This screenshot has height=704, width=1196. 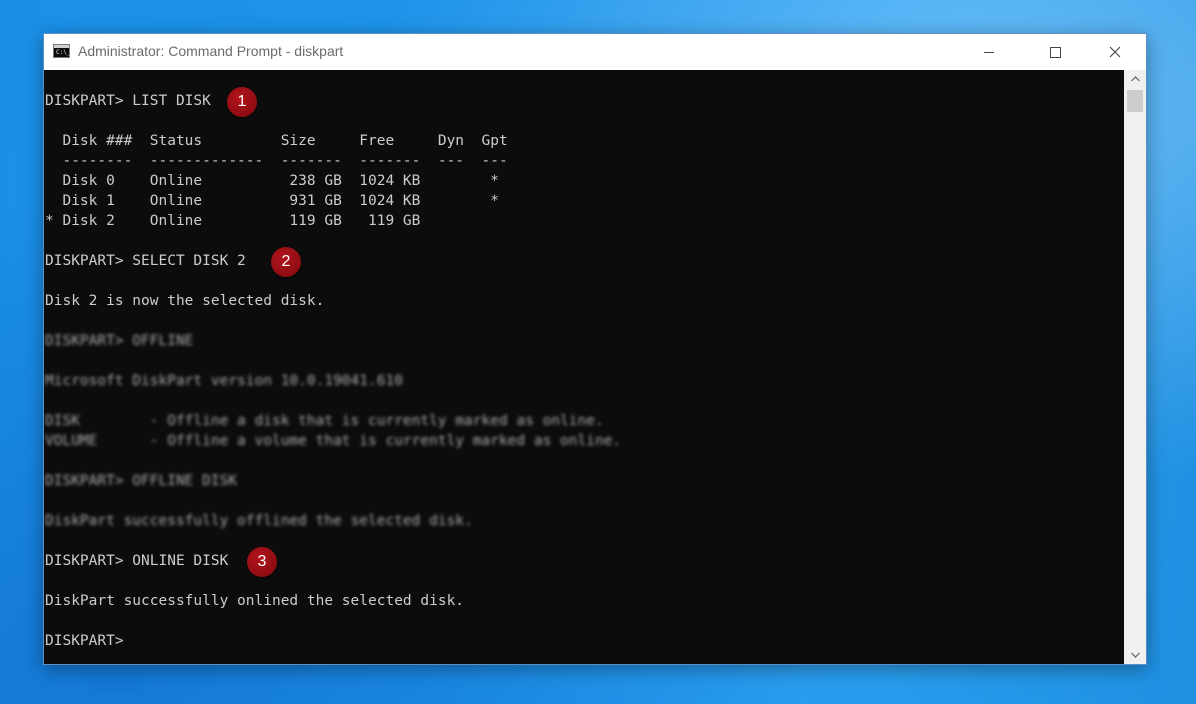 What do you see at coordinates (84, 641) in the screenshot?
I see `console-prompt: DISKPART>` at bounding box center [84, 641].